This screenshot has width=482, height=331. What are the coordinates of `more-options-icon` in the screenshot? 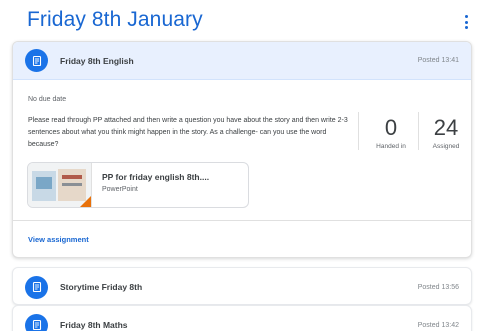 It's located at (466, 22).